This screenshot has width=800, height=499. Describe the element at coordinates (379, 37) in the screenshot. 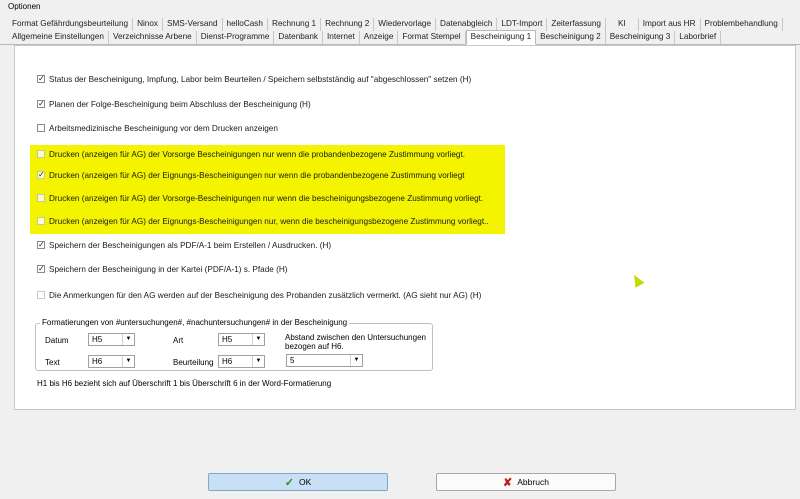

I see `tab-anzeige: Anzeige` at that location.